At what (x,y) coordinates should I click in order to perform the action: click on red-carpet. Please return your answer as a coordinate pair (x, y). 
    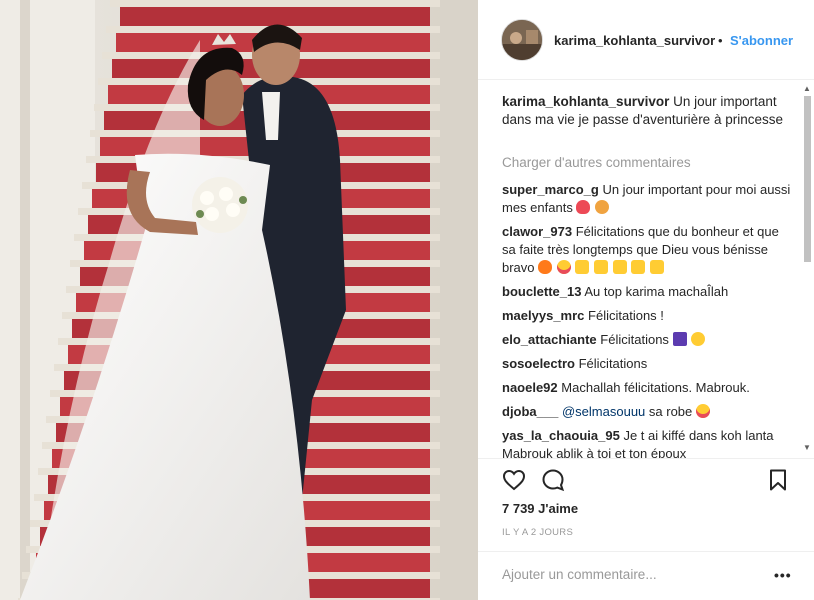
    Looking at the image, I should click on (275, 16).